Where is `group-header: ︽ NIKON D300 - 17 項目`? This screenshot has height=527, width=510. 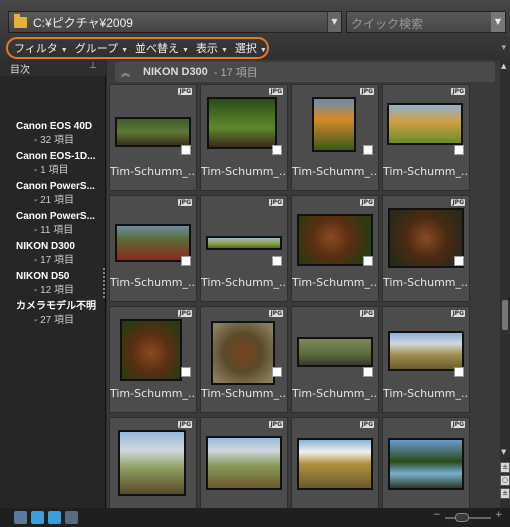
group-header: ︽ NIKON D300 - 17 項目 is located at coordinates (305, 72).